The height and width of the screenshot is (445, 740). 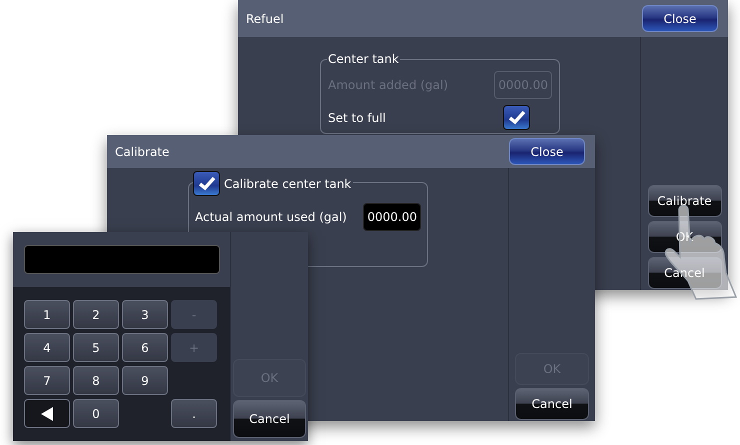 What do you see at coordinates (47, 314) in the screenshot?
I see `keypad-key: 1` at bounding box center [47, 314].